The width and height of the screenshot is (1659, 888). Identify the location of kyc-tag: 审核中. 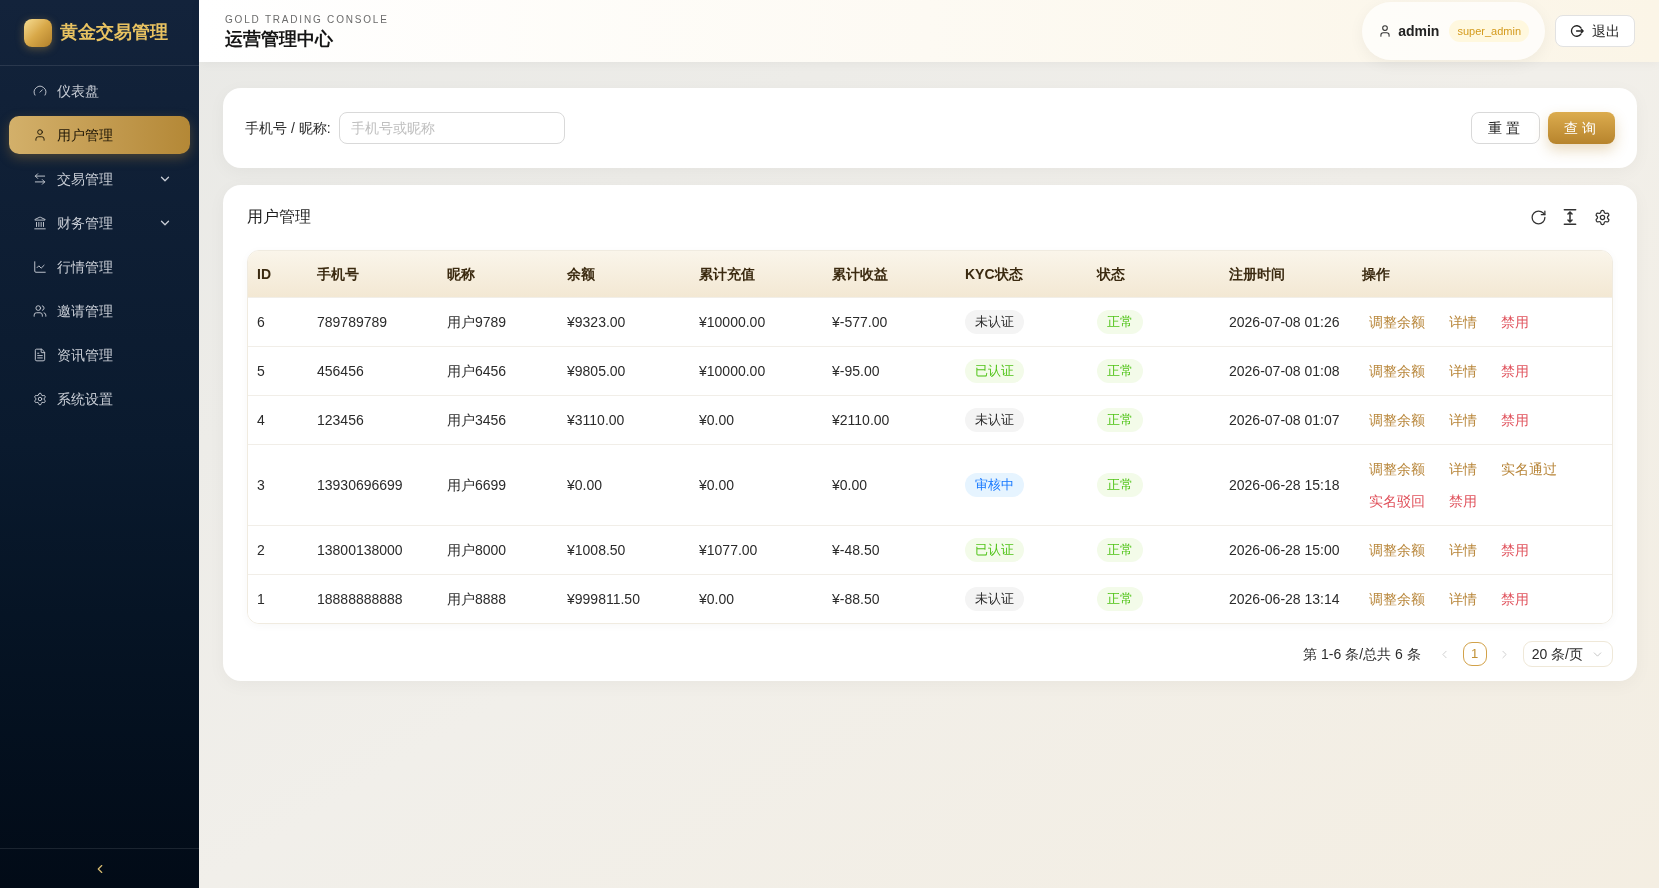
(994, 485).